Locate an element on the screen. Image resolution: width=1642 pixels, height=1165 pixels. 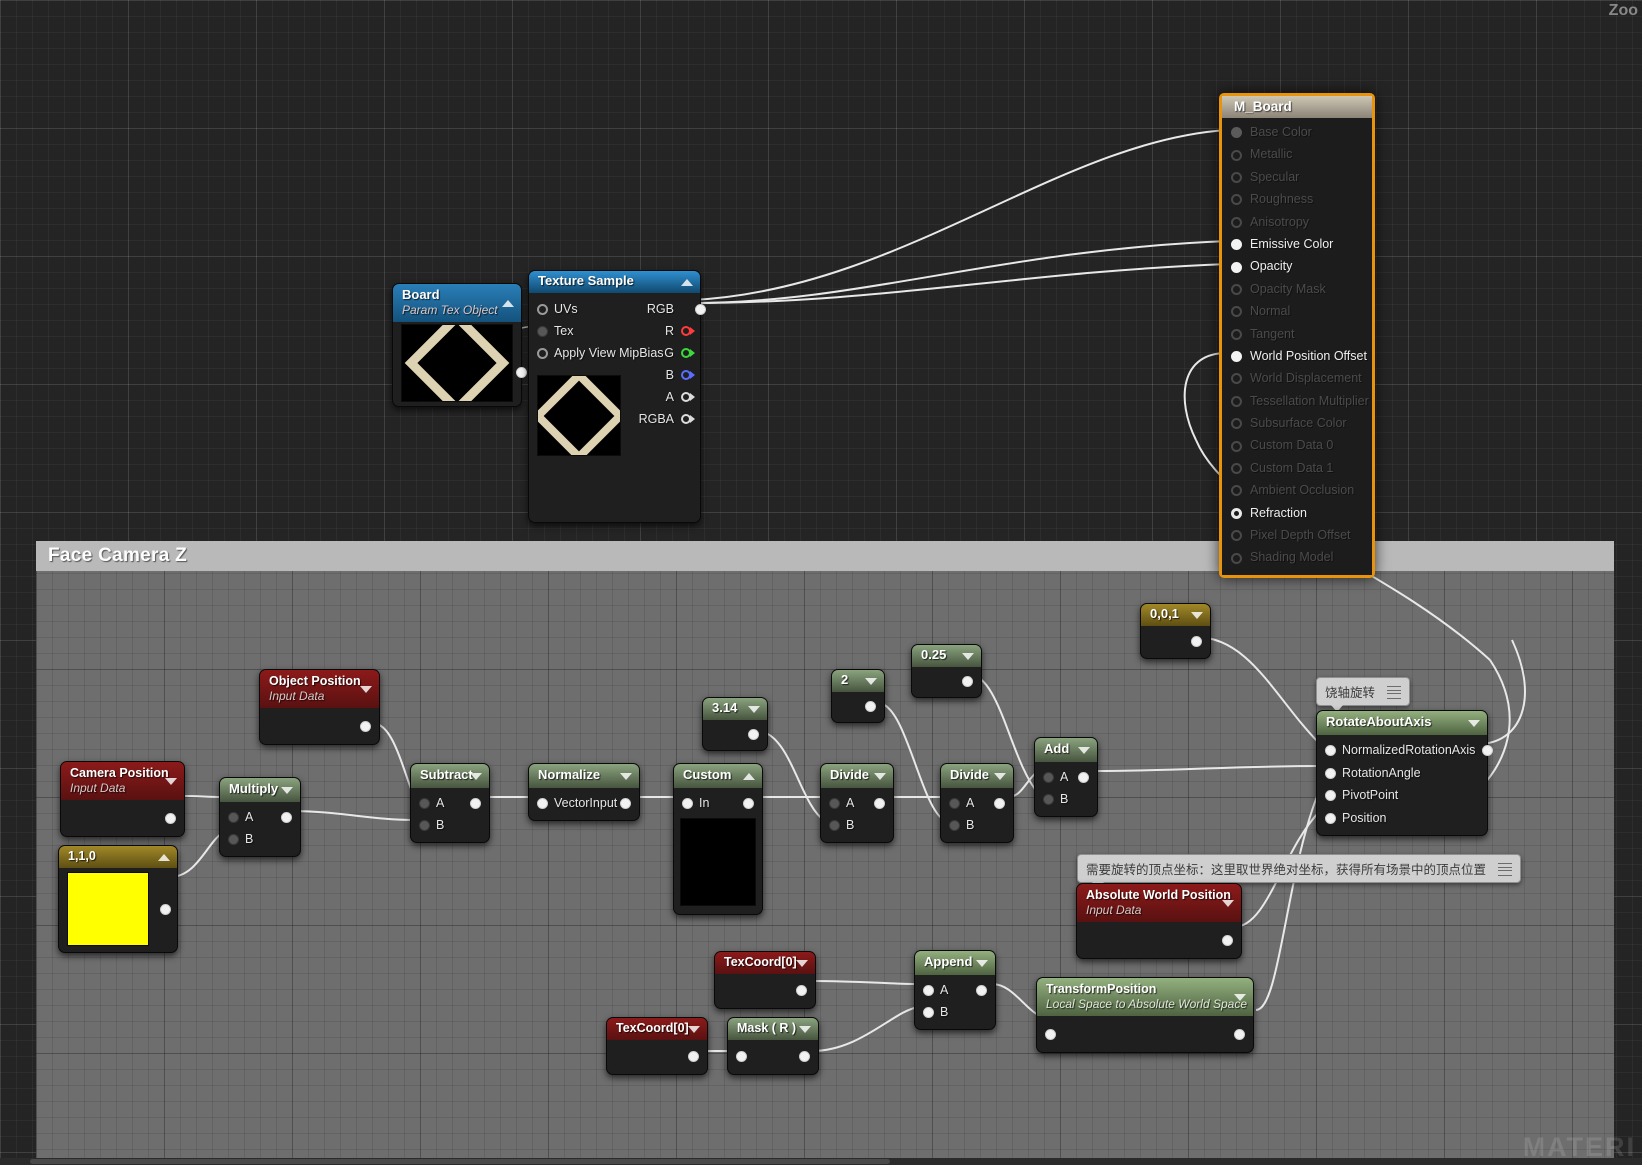
node-custom-header: Custom is located at coordinates (718, 776).